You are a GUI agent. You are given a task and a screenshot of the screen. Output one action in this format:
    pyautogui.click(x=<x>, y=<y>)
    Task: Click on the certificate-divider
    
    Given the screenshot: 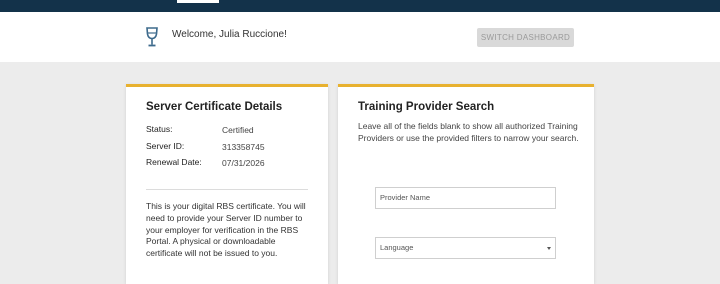 What is the action you would take?
    pyautogui.click(x=227, y=189)
    